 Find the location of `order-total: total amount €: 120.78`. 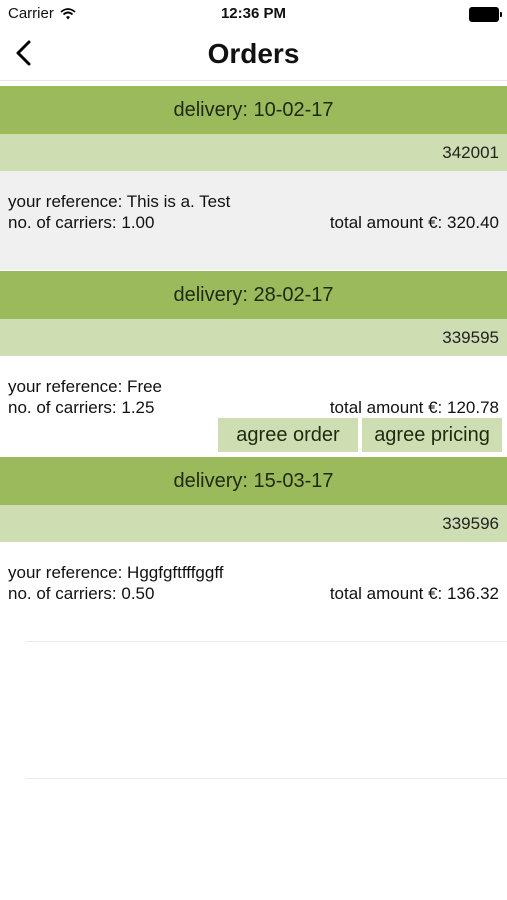

order-total: total amount €: 120.78 is located at coordinates (414, 407).